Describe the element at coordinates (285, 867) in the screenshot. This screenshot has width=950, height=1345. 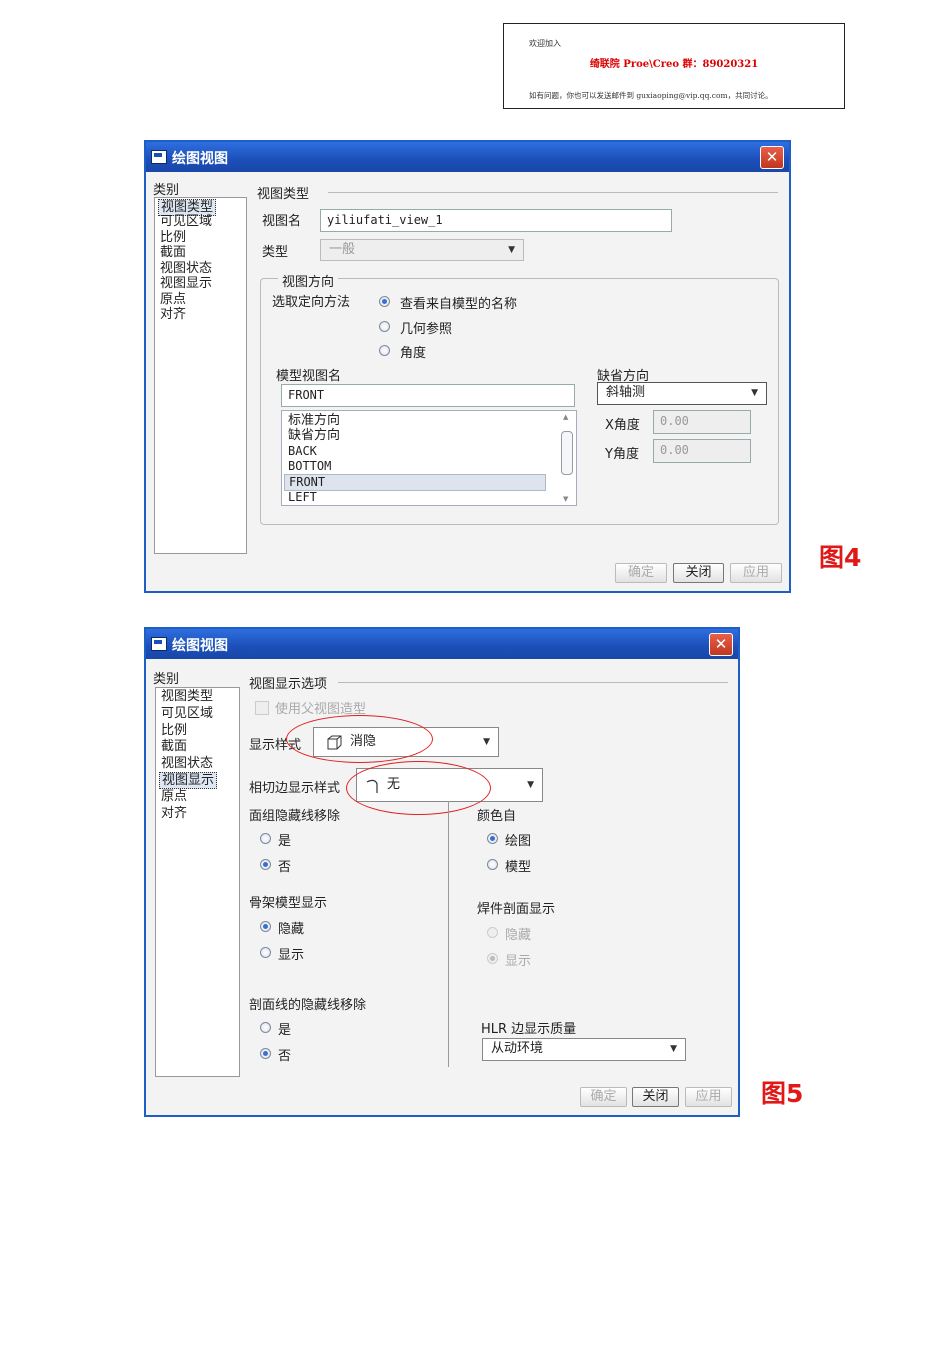
I see `radio-face-group-no-label: 否` at that location.